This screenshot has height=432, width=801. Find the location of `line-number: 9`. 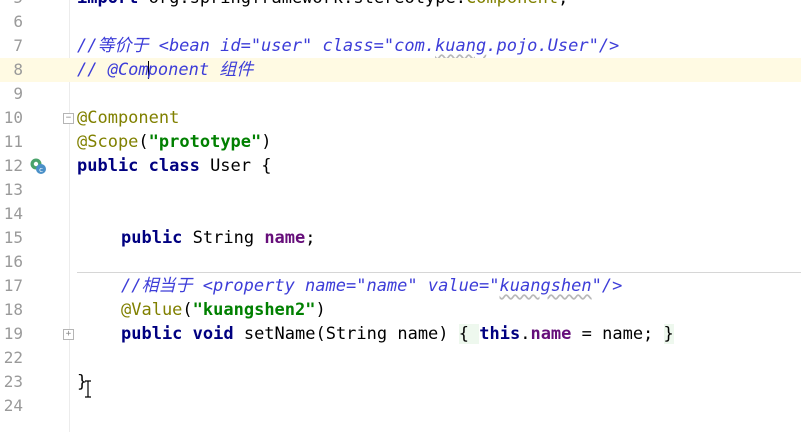

line-number: 9 is located at coordinates (18, 93).